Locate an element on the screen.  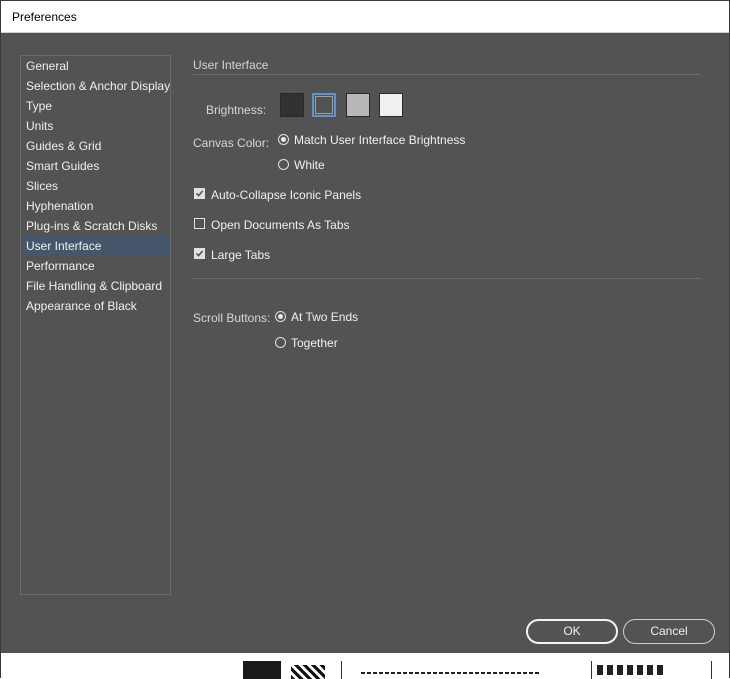
sidebar-item-selection-anchor-display: Selection & Anchor Display is located at coordinates (96, 86).